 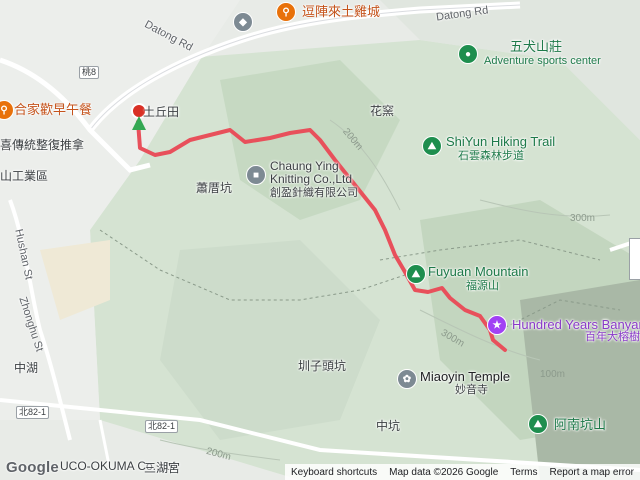 I want to click on place-dugutian: 土丘田, so click(x=161, y=112).